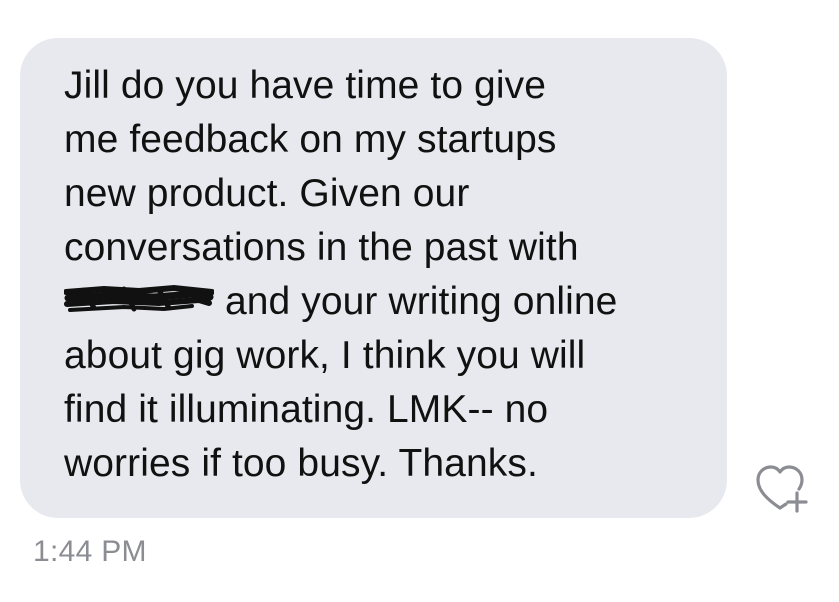 Image resolution: width=839 pixels, height=602 pixels. I want to click on message-line: worries if too busy. Thanks., so click(301, 463).